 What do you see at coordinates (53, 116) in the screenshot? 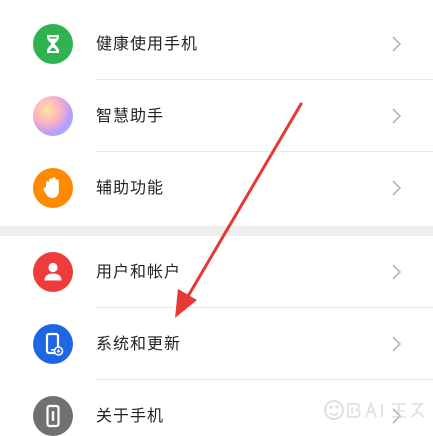
I see `assistant-orb-icon` at bounding box center [53, 116].